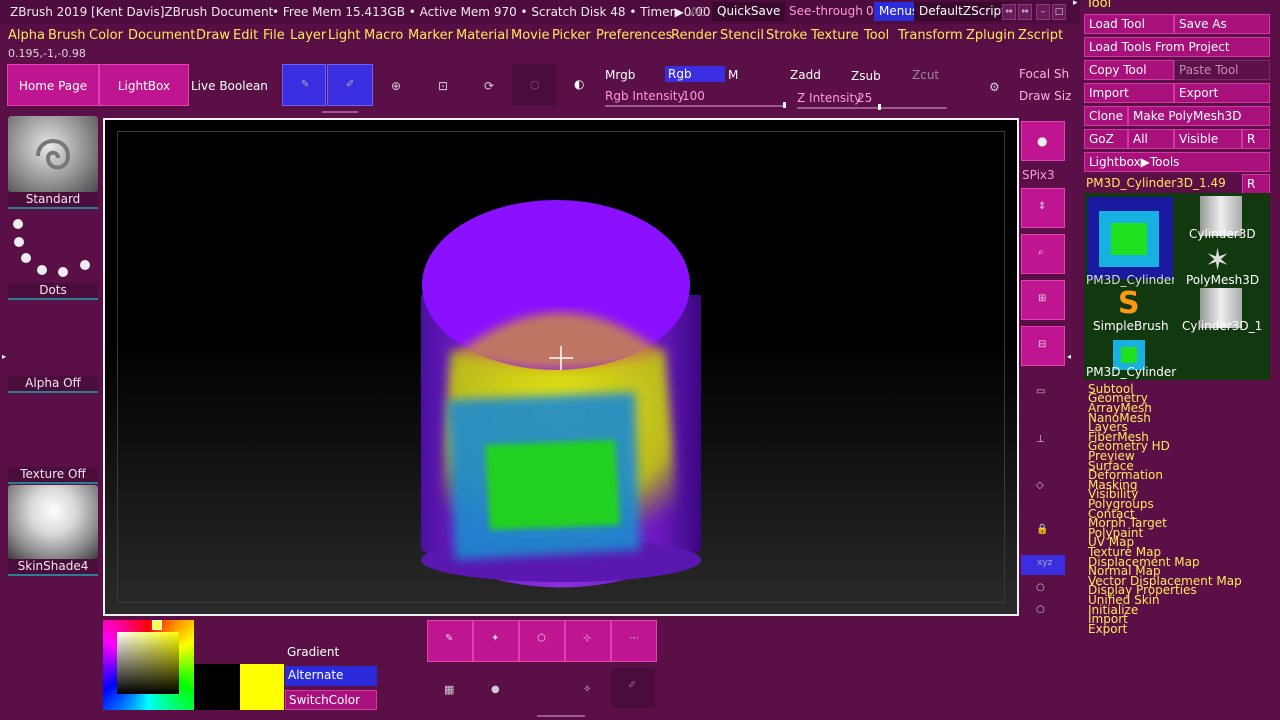  I want to click on stroke-thumbnail, so click(53, 247).